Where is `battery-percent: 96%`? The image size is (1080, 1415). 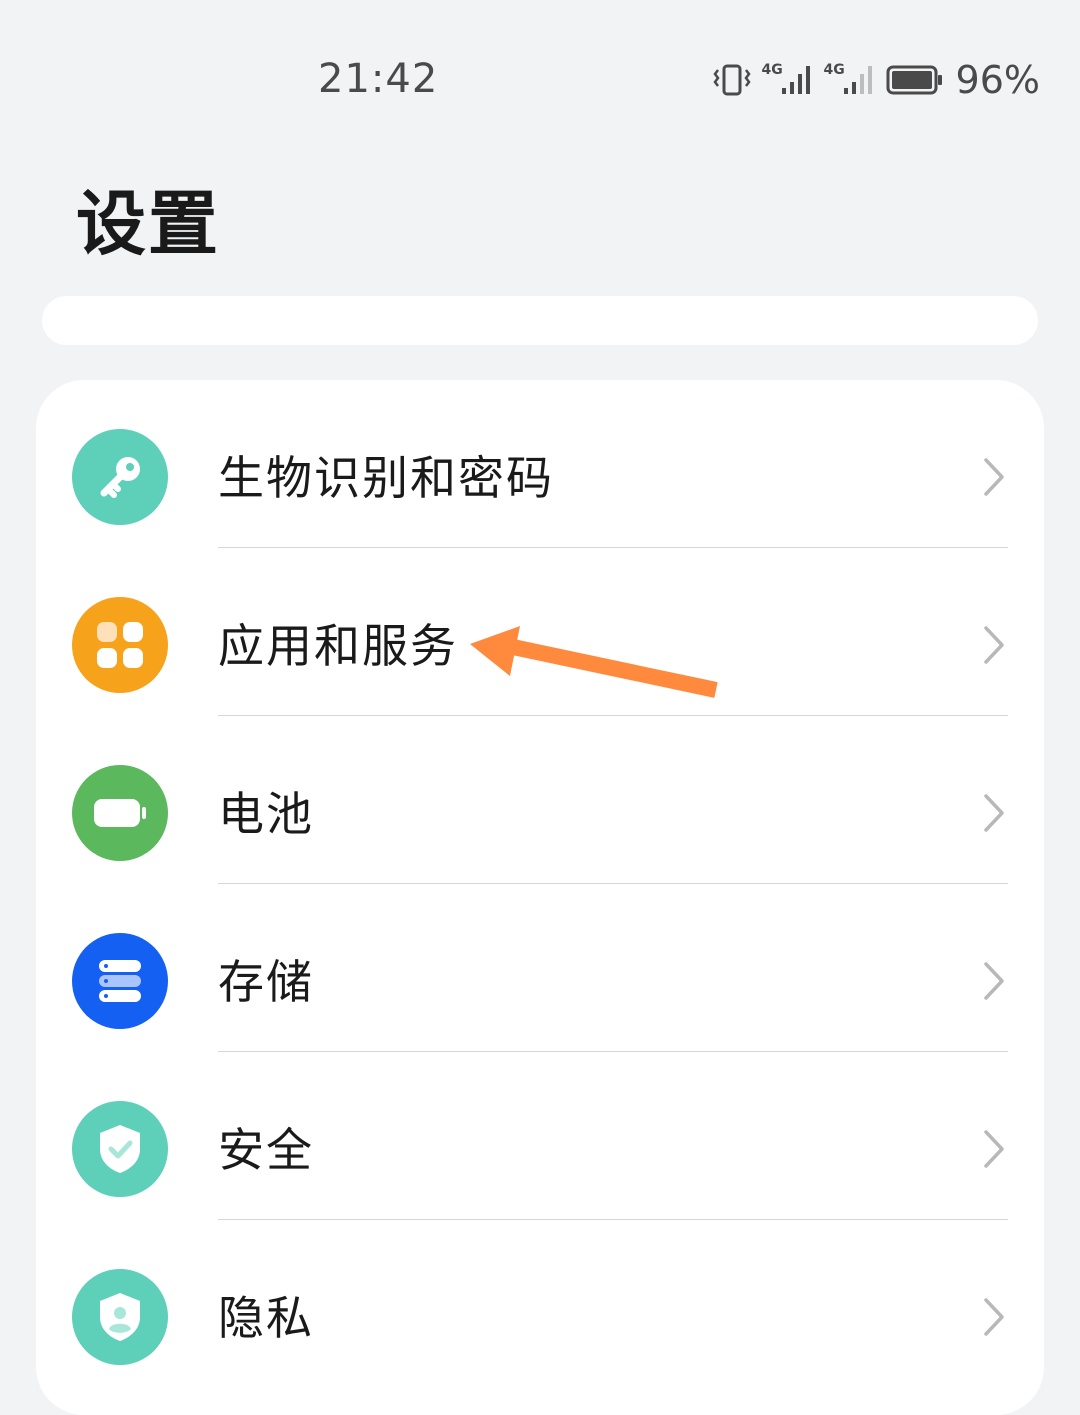
battery-percent: 96% is located at coordinates (997, 80).